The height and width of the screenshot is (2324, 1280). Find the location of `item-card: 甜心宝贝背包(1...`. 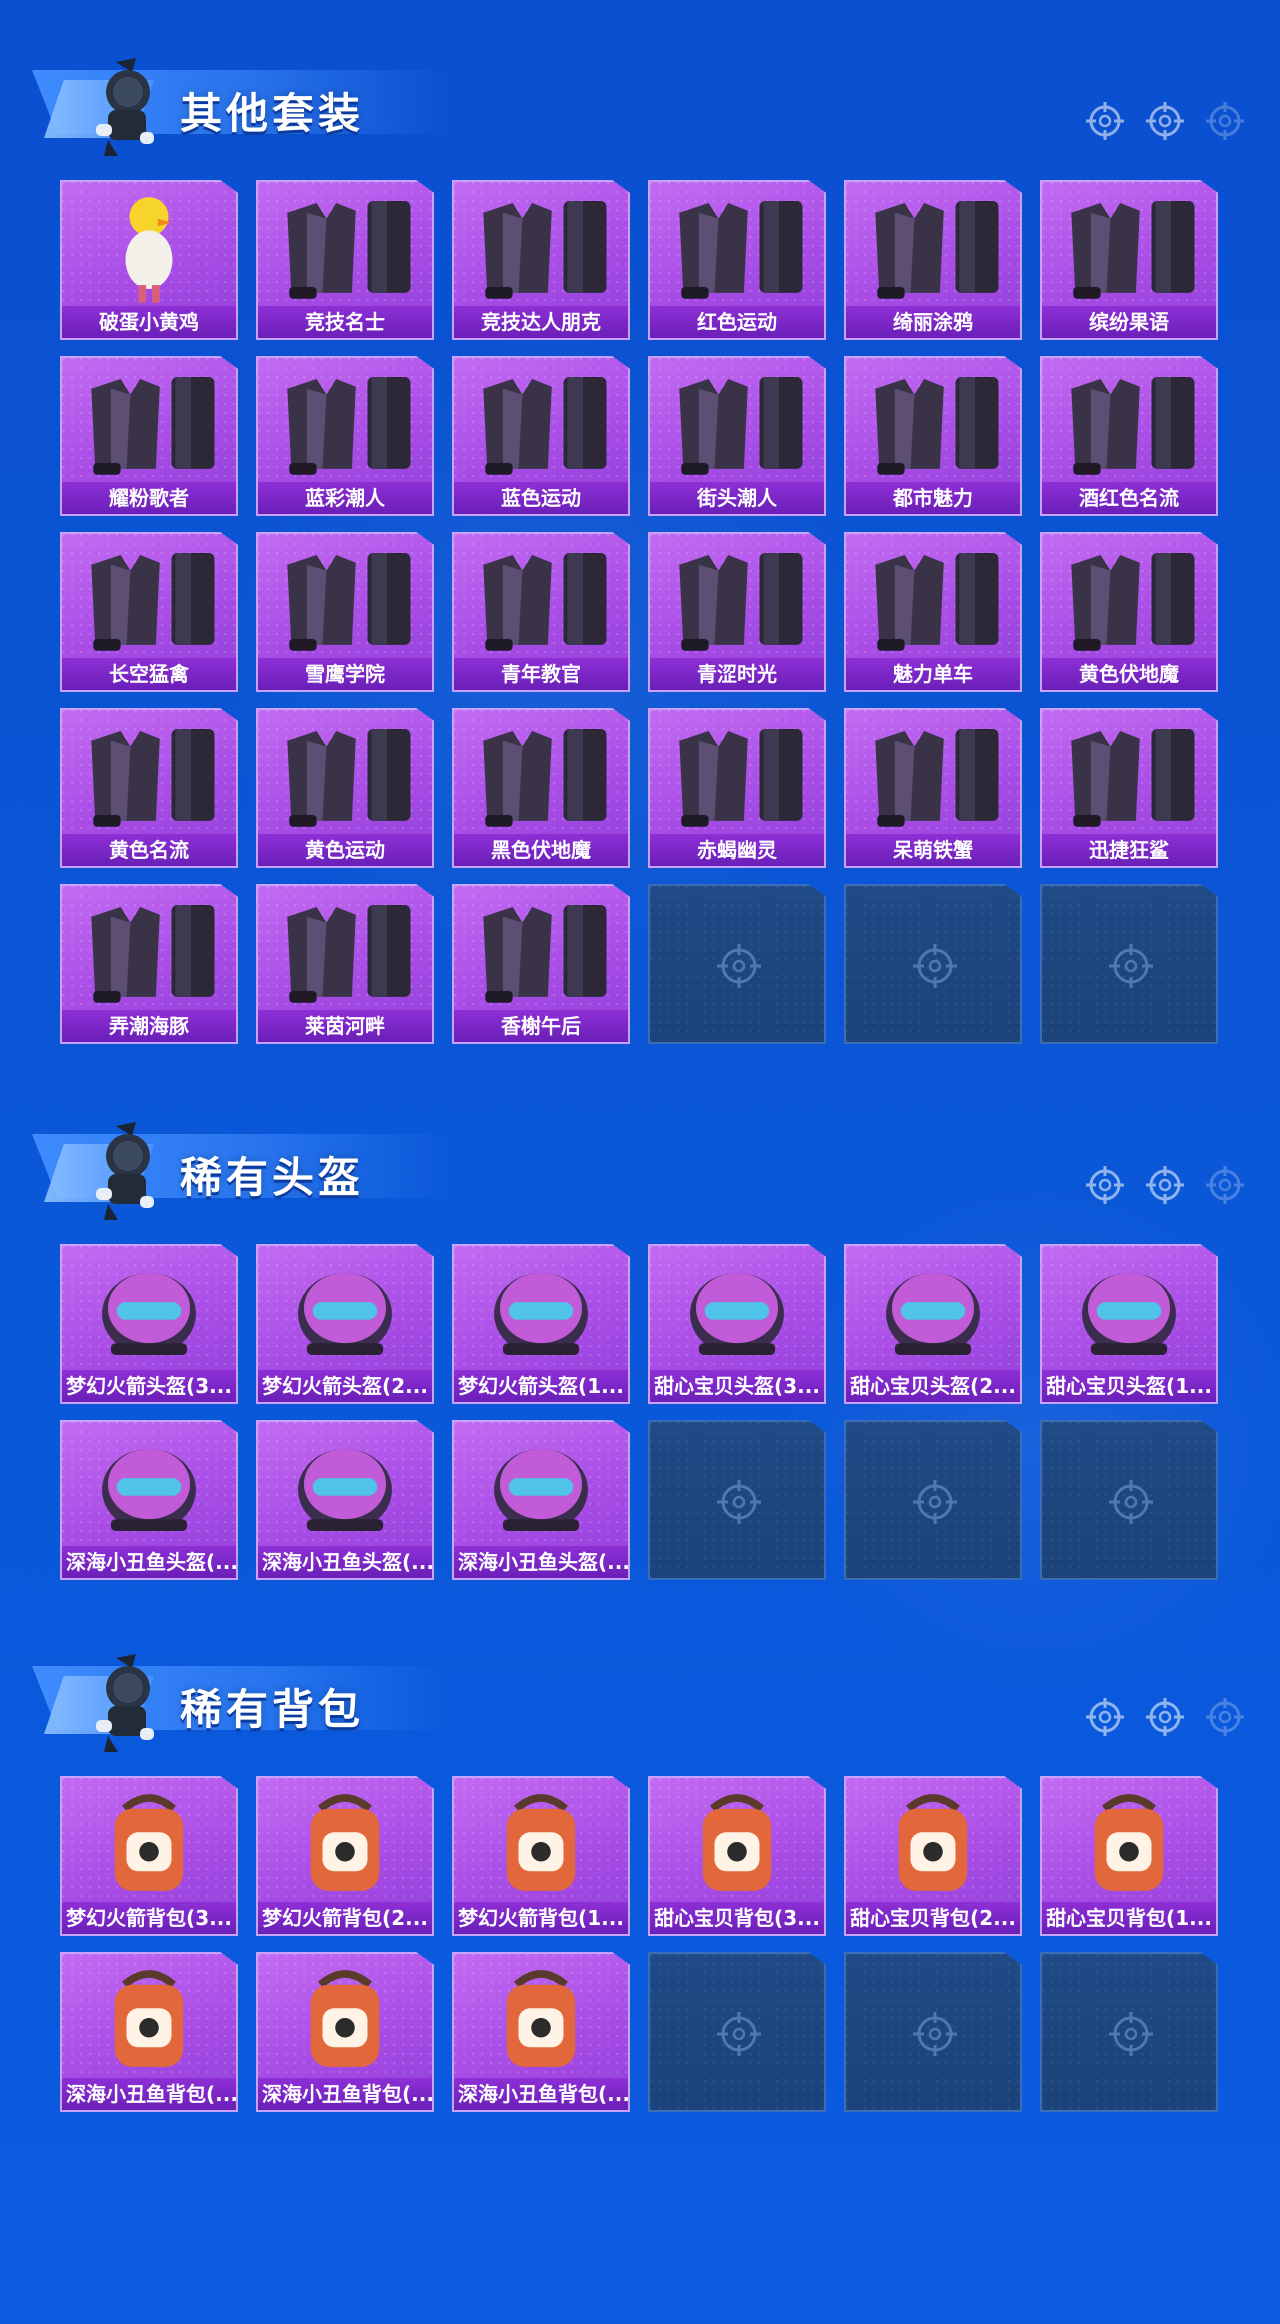

item-card: 甜心宝贝背包(1... is located at coordinates (1129, 1856).